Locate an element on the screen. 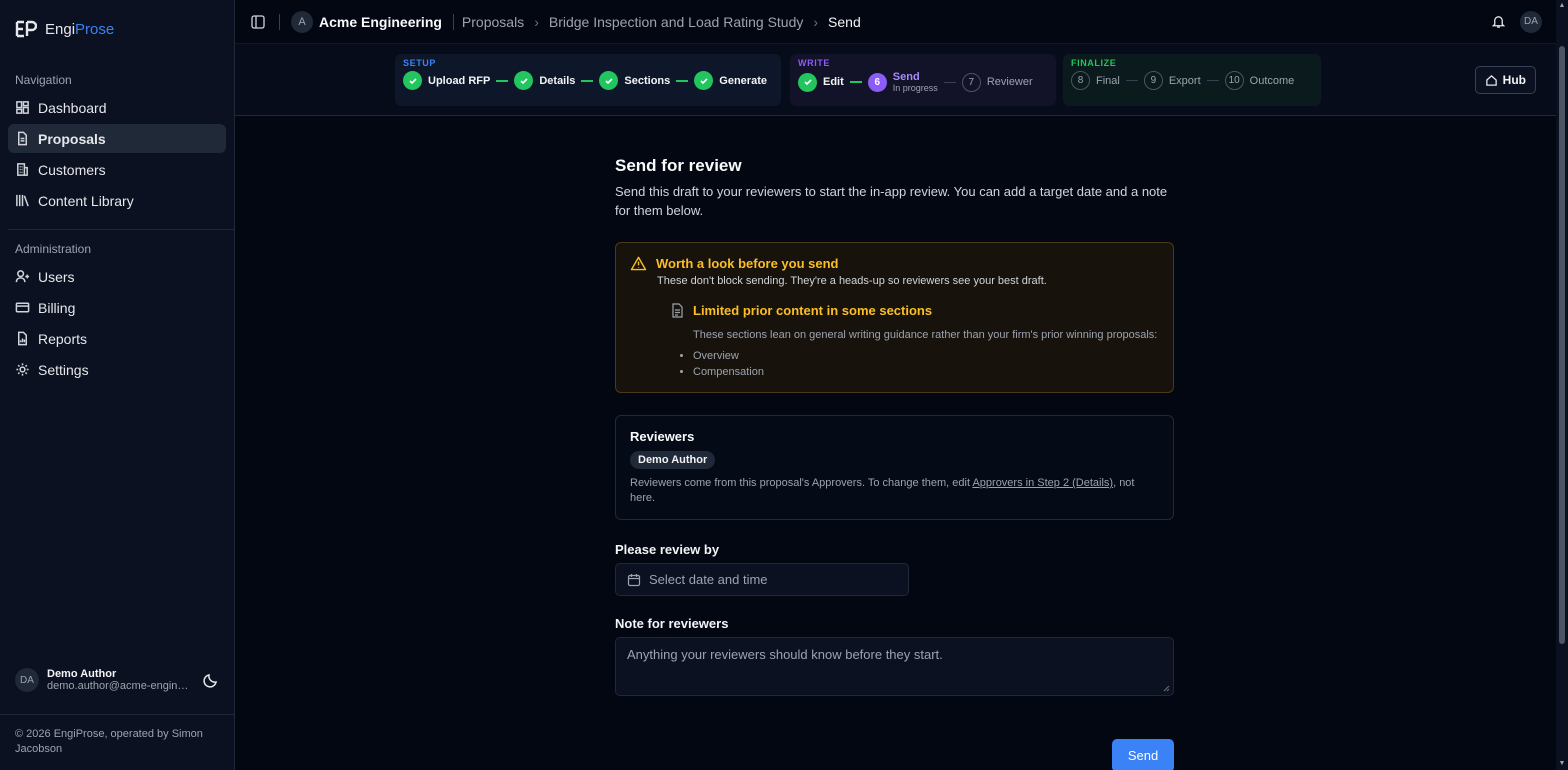 The image size is (1568, 770). step-send: 6 Send In progress is located at coordinates (902, 82).